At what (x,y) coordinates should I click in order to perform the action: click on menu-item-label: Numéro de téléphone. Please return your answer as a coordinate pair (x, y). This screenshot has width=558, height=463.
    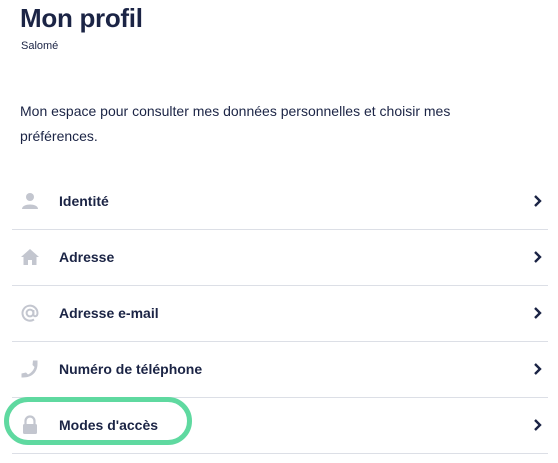
    Looking at the image, I should click on (131, 369).